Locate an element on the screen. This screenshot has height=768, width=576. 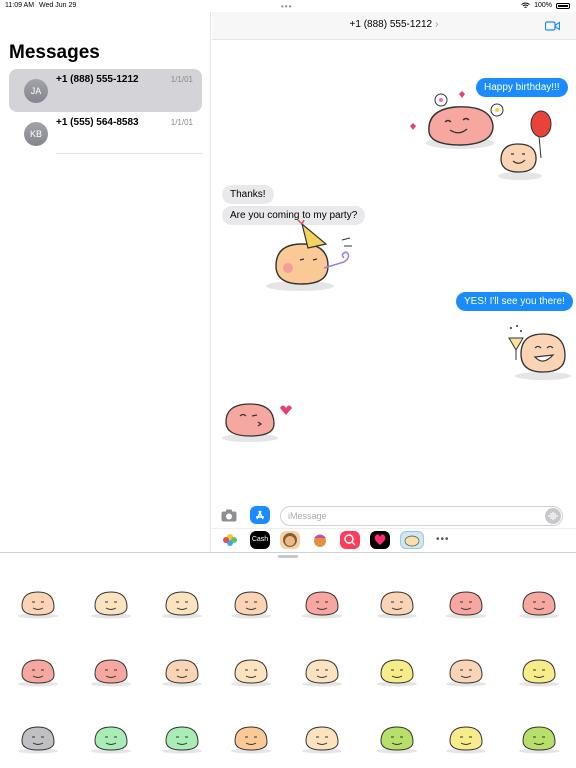
content-sticker is located at coordinates (111, 600).